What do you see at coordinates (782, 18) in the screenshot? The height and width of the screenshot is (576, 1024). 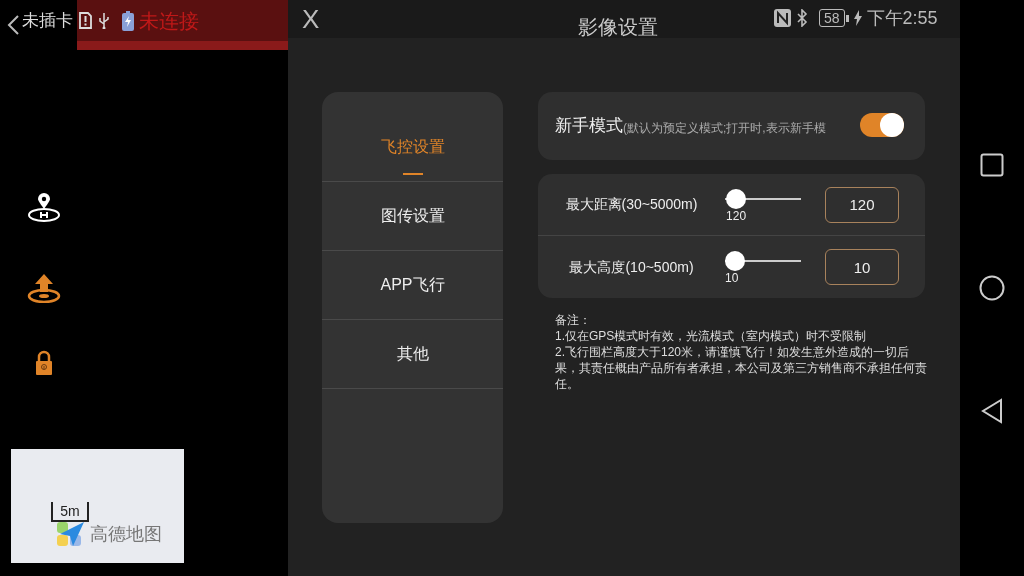 I see `nfc-icon` at bounding box center [782, 18].